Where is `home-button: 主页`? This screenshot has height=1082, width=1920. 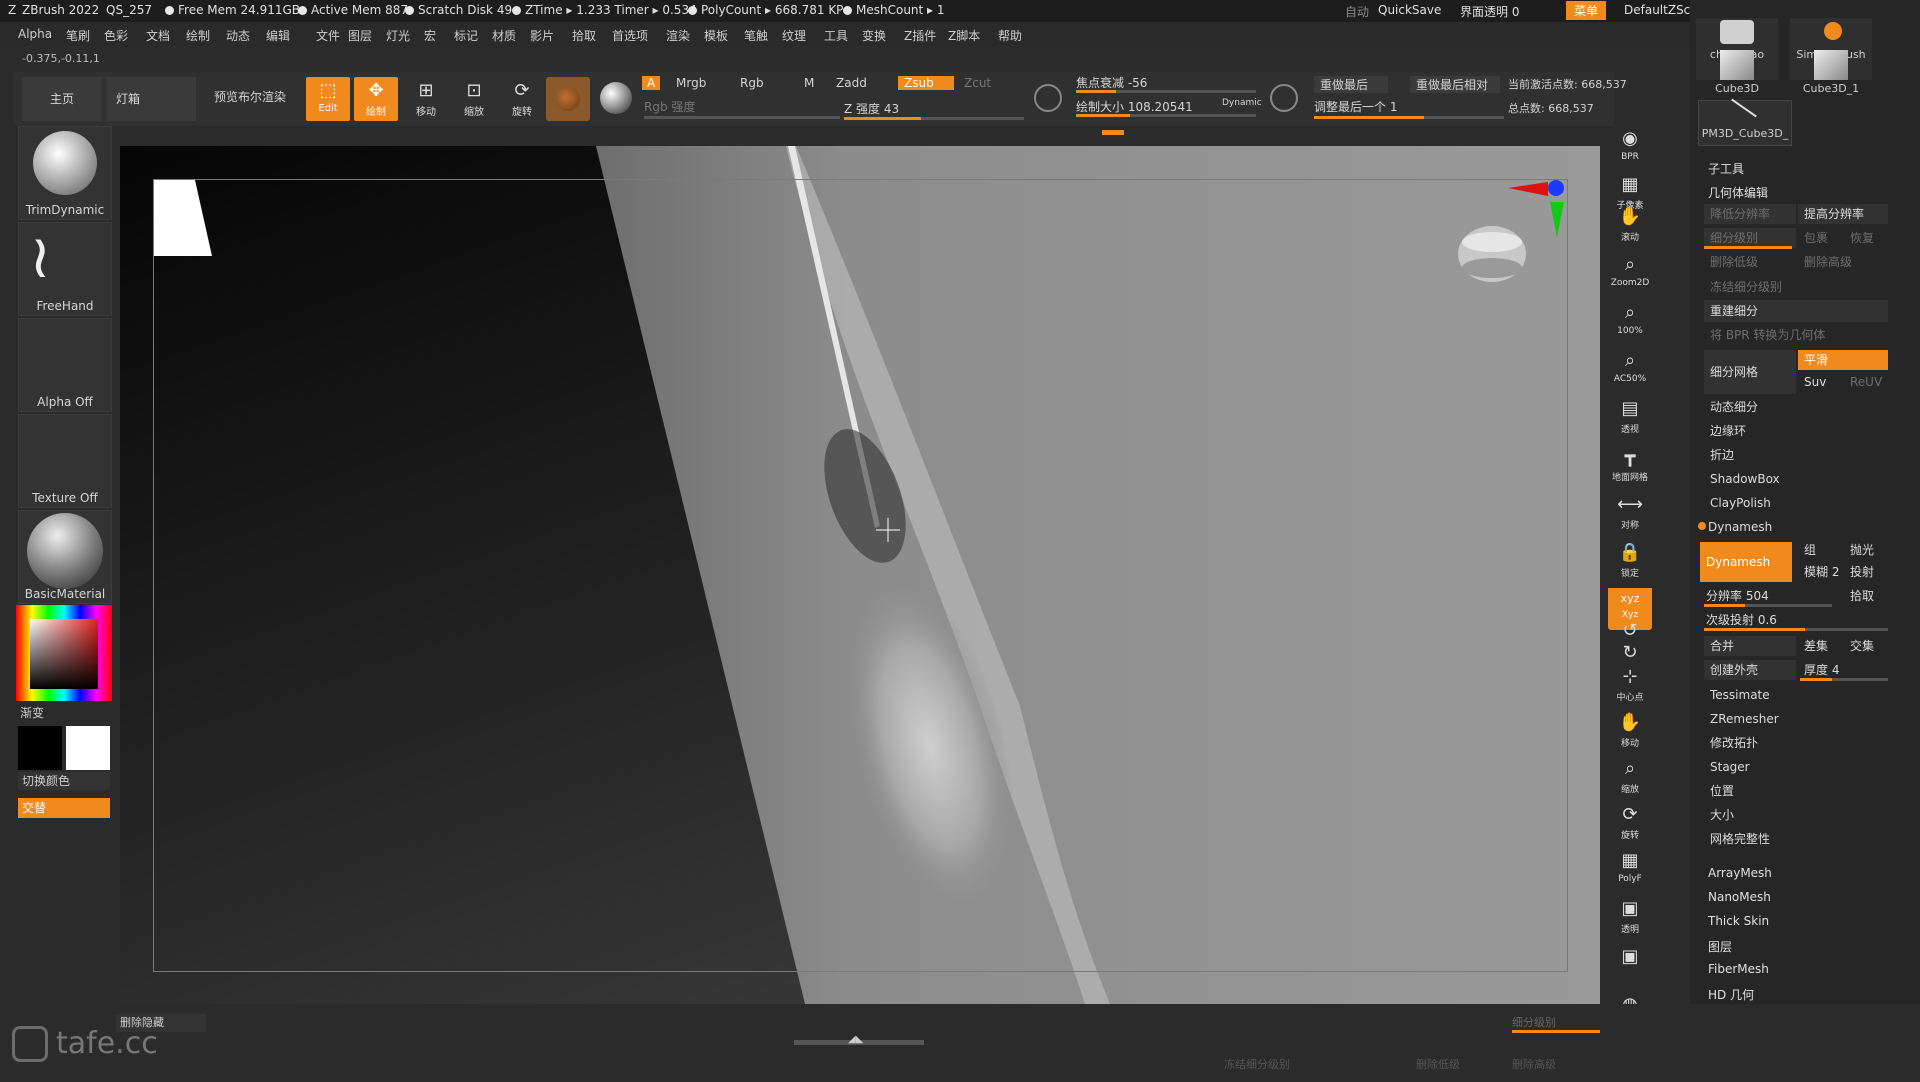
home-button: 主页 is located at coordinates (62, 99).